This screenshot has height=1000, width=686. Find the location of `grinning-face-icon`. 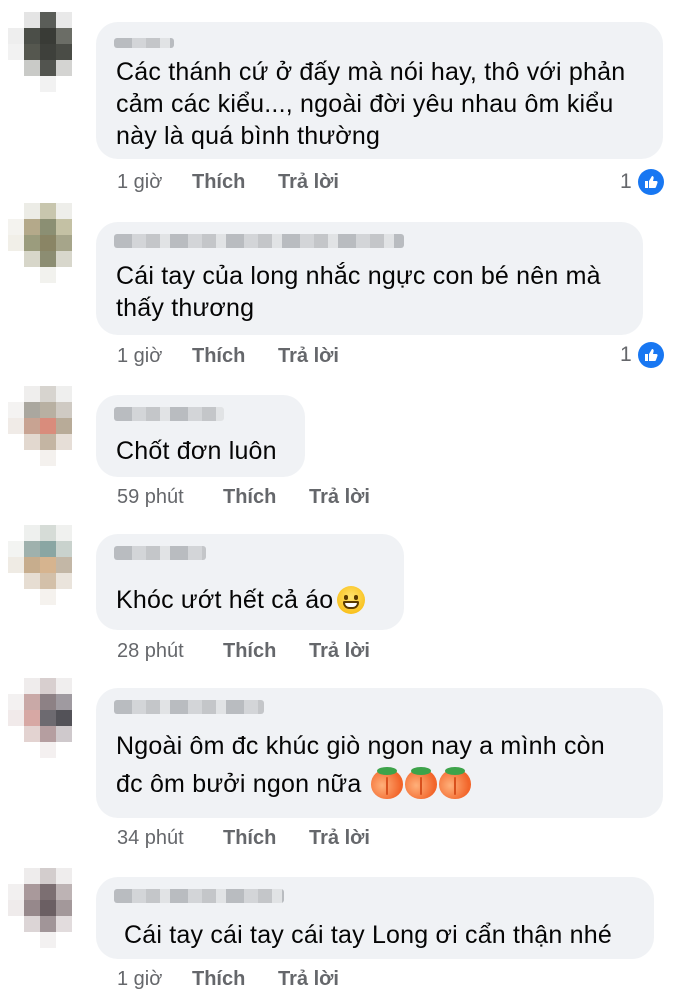

grinning-face-icon is located at coordinates (351, 600).